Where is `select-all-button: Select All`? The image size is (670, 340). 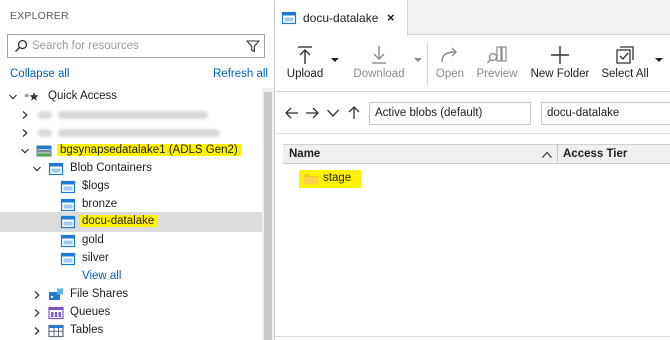 select-all-button: Select All is located at coordinates (625, 64).